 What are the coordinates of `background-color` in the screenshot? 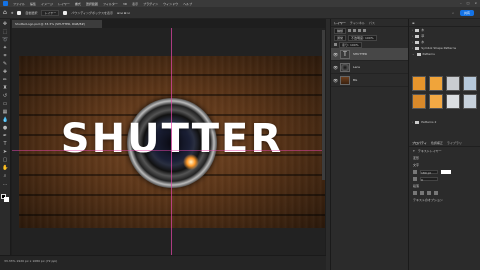 It's located at (6, 199).